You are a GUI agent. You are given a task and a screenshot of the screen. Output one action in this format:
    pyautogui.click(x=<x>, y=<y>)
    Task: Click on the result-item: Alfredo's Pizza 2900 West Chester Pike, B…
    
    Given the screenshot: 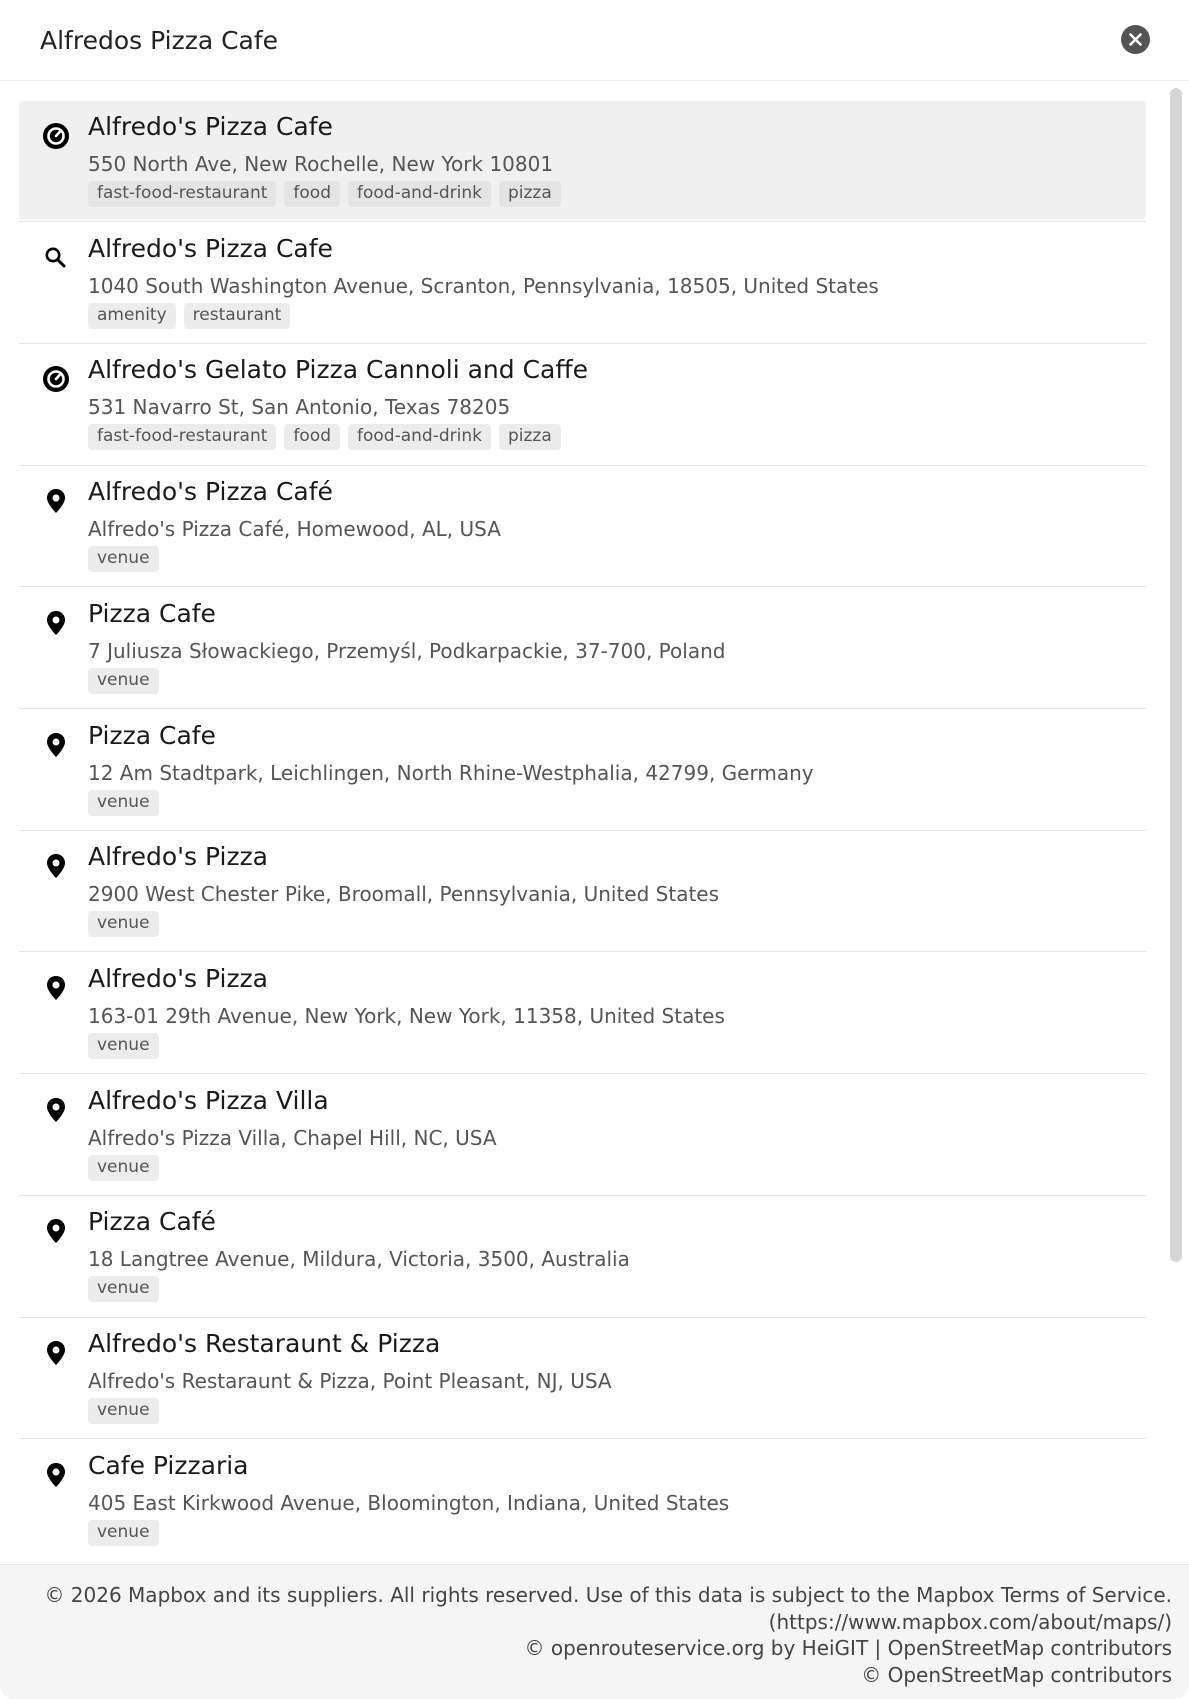 What is the action you would take?
    pyautogui.click(x=582, y=890)
    